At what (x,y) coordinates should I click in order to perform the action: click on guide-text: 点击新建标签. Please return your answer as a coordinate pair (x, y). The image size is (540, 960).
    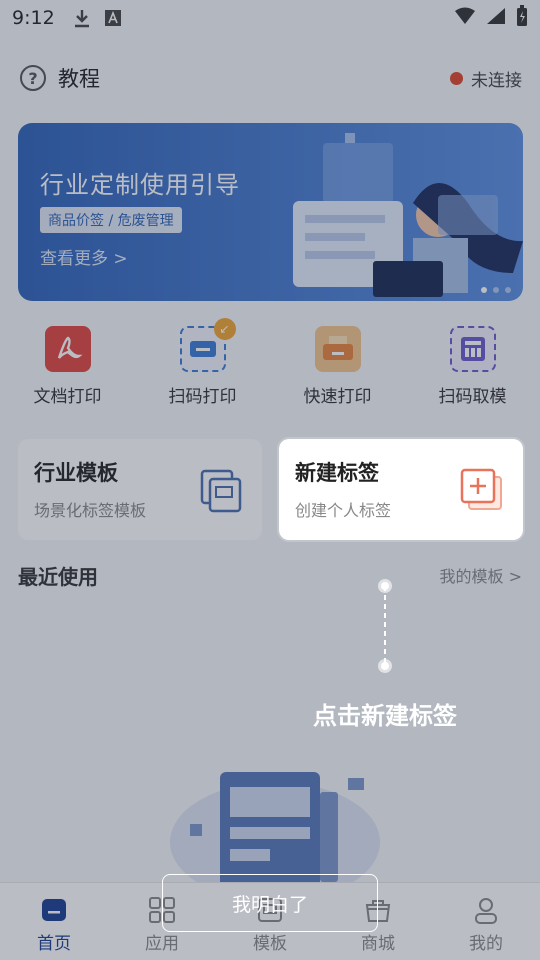
    Looking at the image, I should click on (385, 716).